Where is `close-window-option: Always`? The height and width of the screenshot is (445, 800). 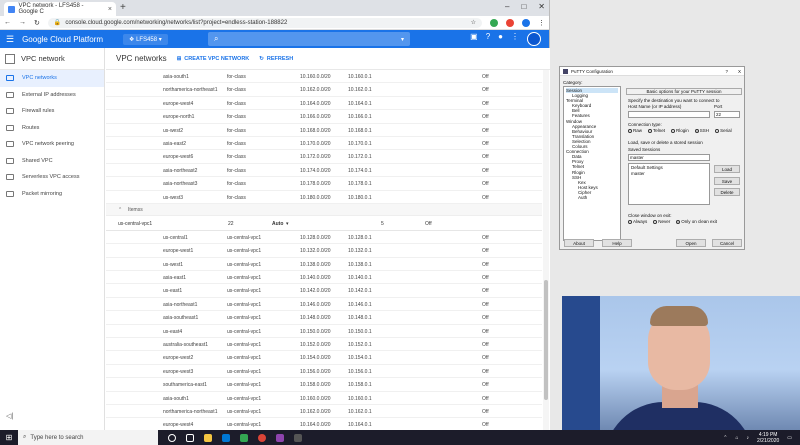 close-window-option: Always is located at coordinates (637, 221).